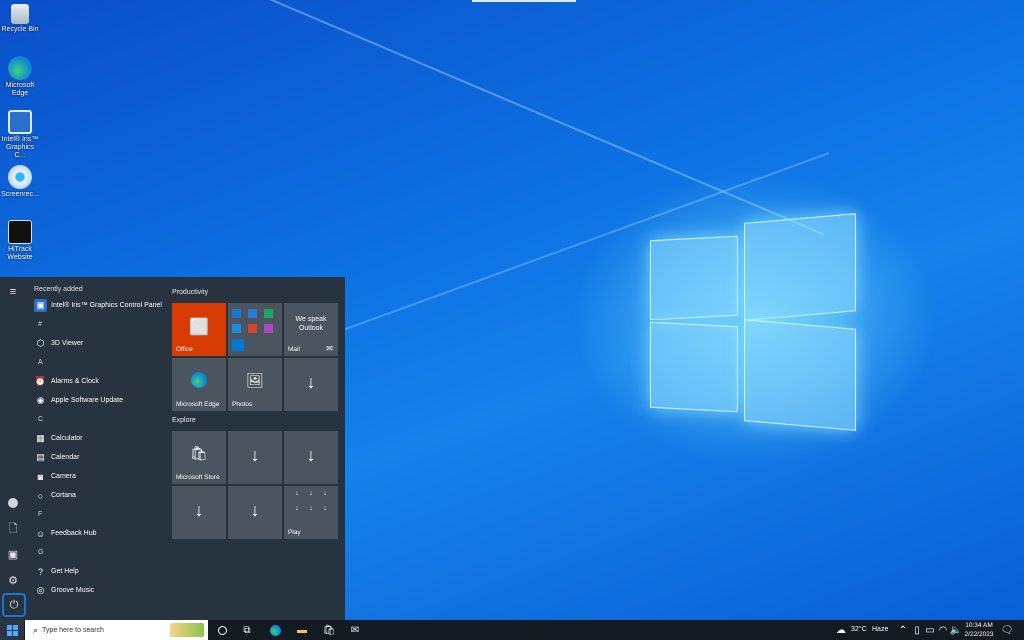 The height and width of the screenshot is (640, 1024). I want to click on app-list-item-label: Camera, so click(63, 476).